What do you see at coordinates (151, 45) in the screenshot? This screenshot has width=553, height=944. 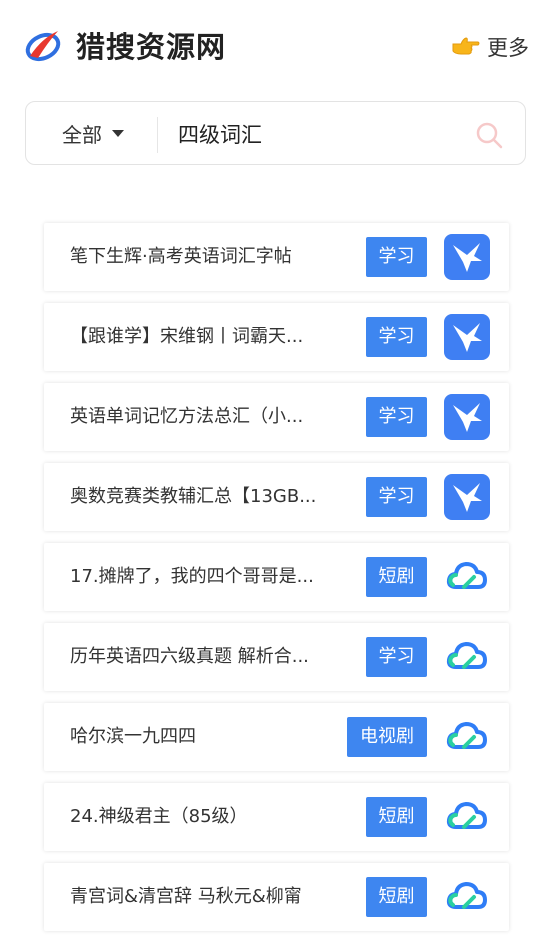 I see `site-title: 猎搜资源网` at bounding box center [151, 45].